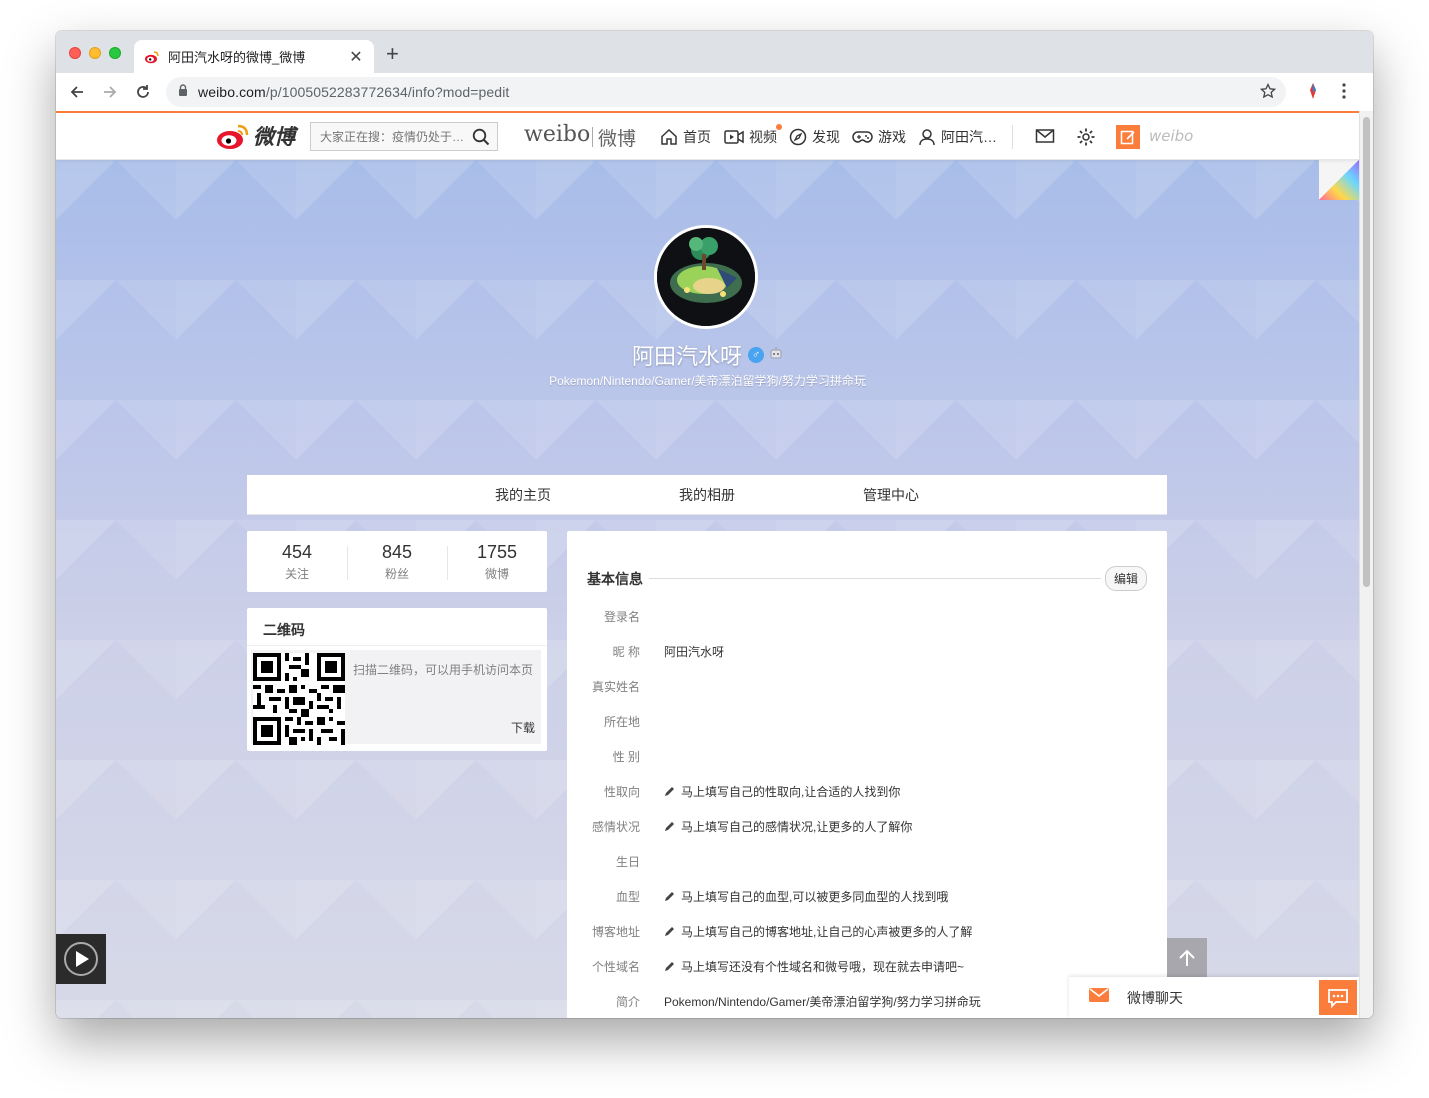 The image size is (1429, 1098). I want to click on info-value: 马上填写自己的博客地址,让自己的心声被更多的人了解, so click(818, 931).